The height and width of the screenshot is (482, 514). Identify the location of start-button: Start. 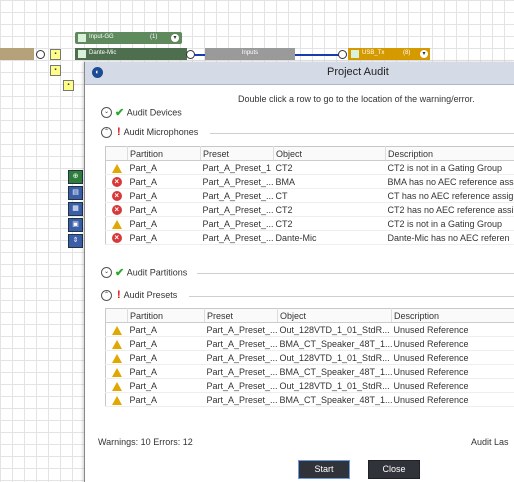
(324, 469).